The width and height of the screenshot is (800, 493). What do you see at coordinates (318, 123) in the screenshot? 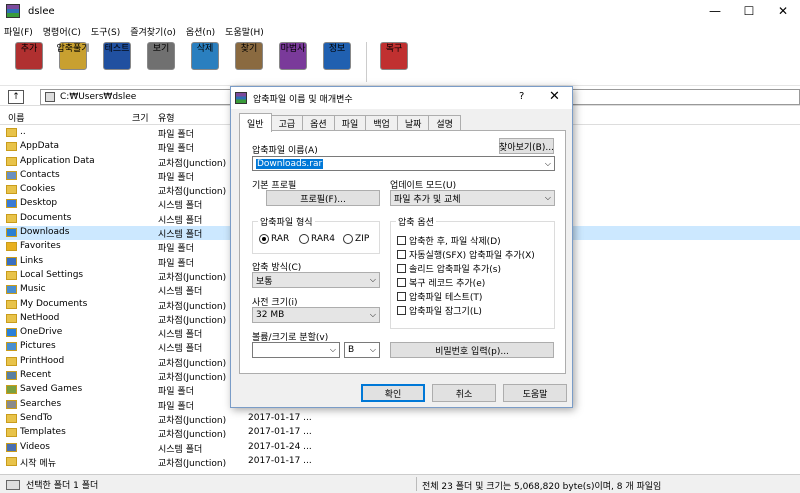
I see `tab-options: 옵션` at bounding box center [318, 123].